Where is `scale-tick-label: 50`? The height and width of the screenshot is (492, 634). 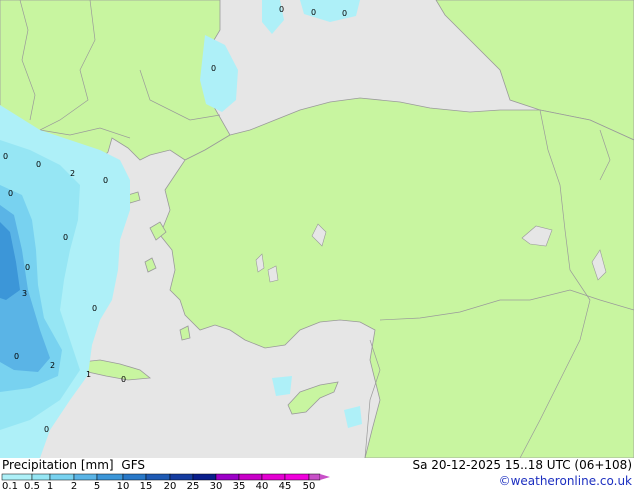 scale-tick-label: 50 is located at coordinates (309, 486).